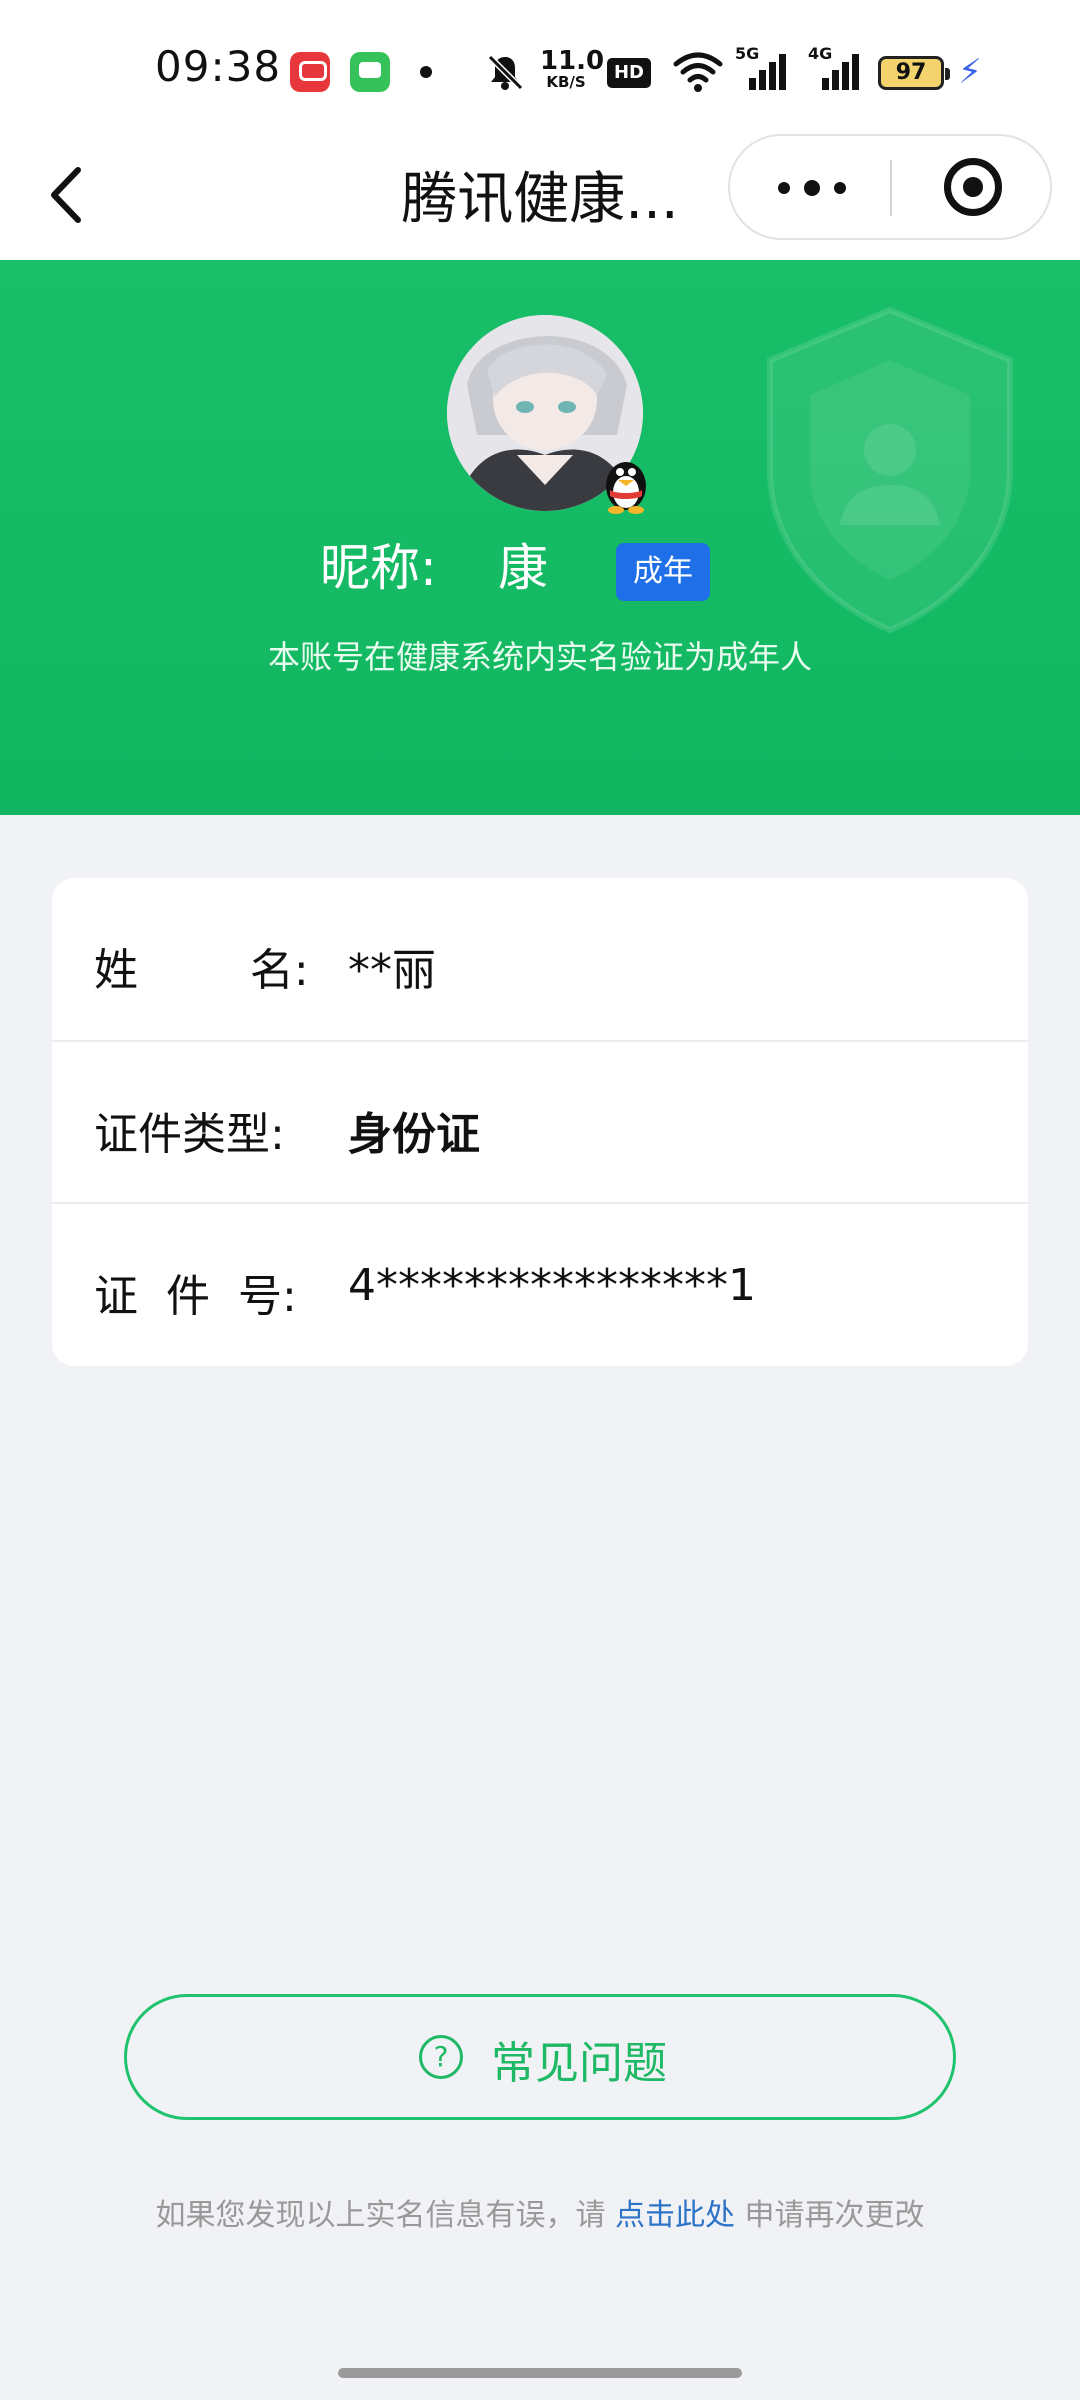 The height and width of the screenshot is (2400, 1080). I want to click on name-value: **丽, so click(392, 970).